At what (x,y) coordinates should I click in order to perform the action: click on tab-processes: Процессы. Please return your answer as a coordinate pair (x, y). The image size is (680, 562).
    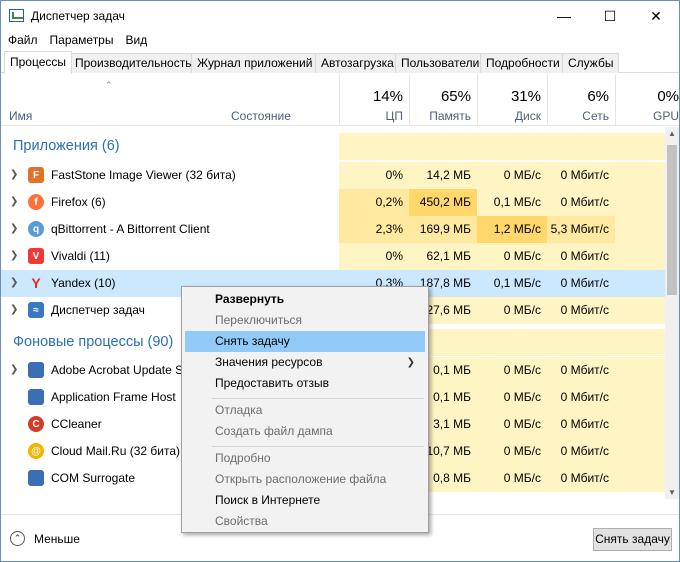
    Looking at the image, I should click on (38, 62).